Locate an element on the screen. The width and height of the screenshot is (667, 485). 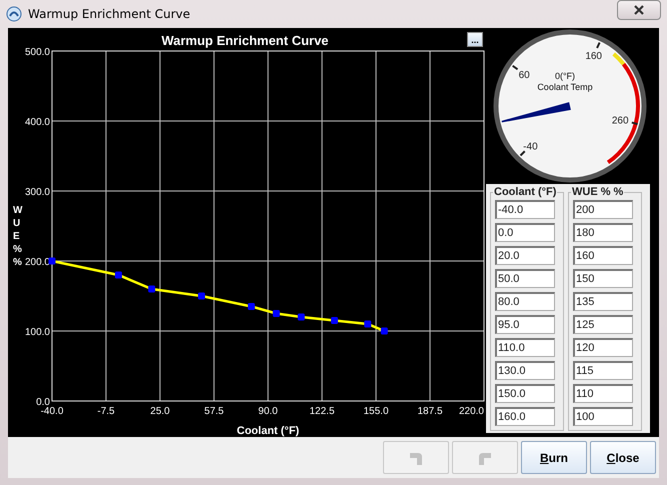
x-tick-label: 155.0 is located at coordinates (376, 411).